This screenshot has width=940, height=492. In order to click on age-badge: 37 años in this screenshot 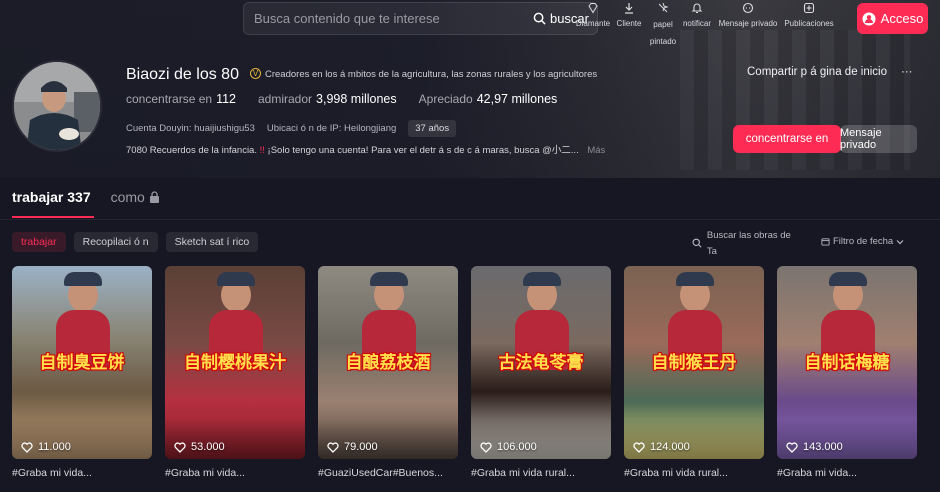, I will do `click(432, 128)`.